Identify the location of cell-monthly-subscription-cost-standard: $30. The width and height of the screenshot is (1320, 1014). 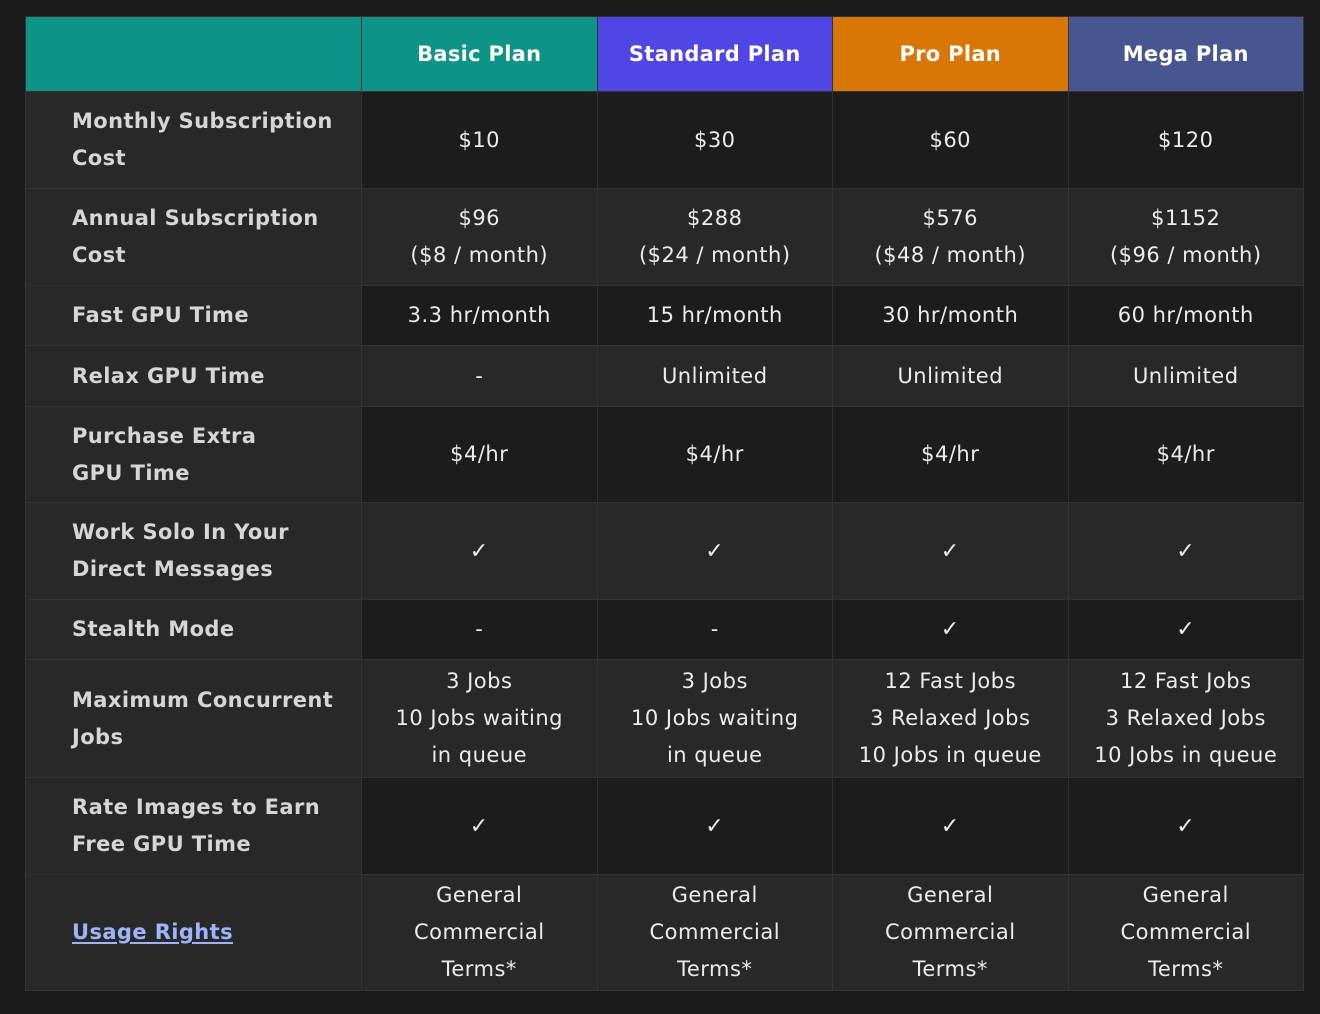
(714, 140).